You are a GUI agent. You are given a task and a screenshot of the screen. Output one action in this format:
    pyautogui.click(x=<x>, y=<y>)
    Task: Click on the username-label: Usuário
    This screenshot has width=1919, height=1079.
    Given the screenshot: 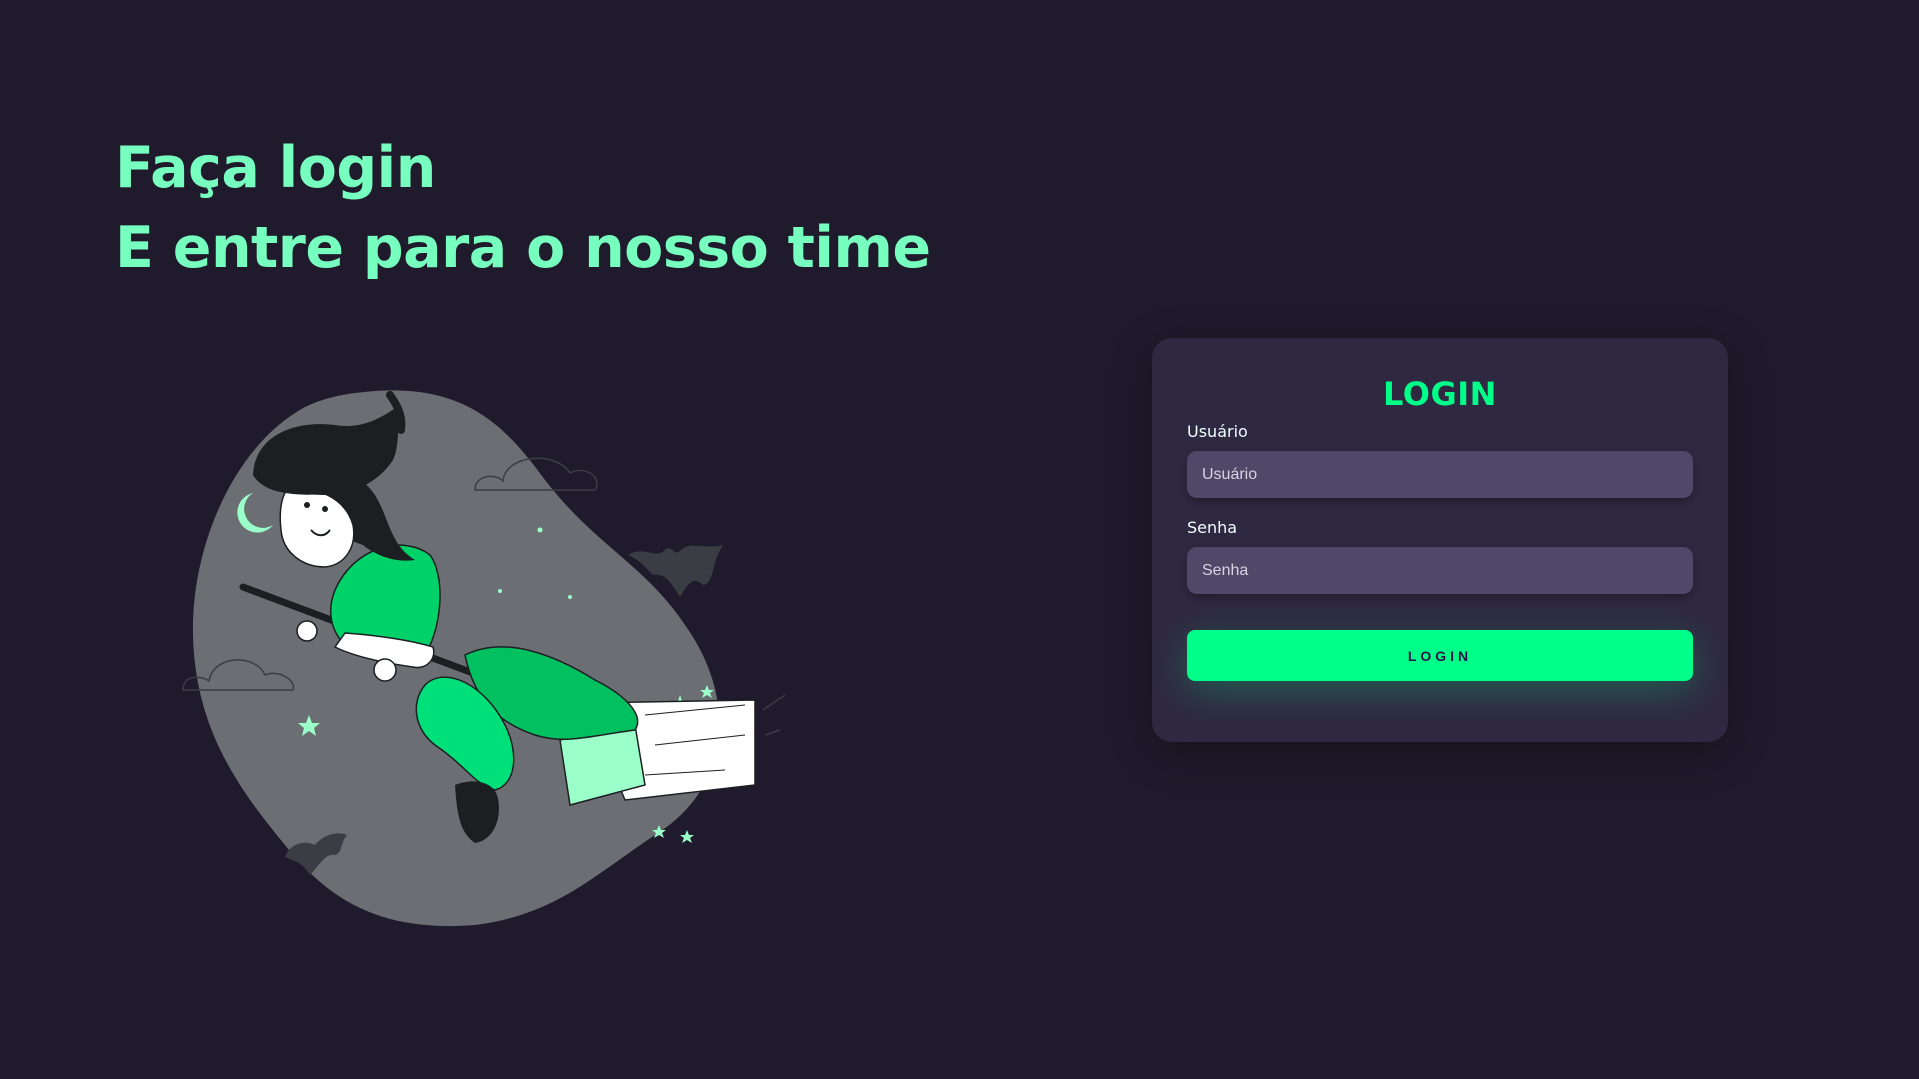 What is the action you would take?
    pyautogui.click(x=1217, y=431)
    